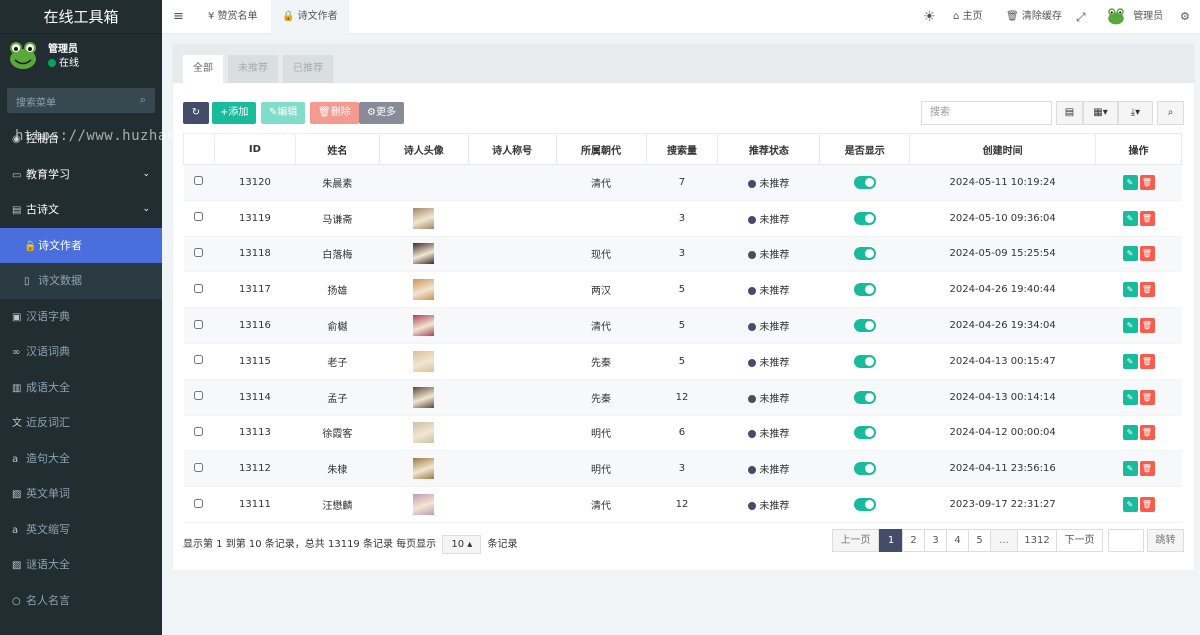 The width and height of the screenshot is (1200, 635). I want to click on fullscreen-icon: ⤢, so click(1081, 17).